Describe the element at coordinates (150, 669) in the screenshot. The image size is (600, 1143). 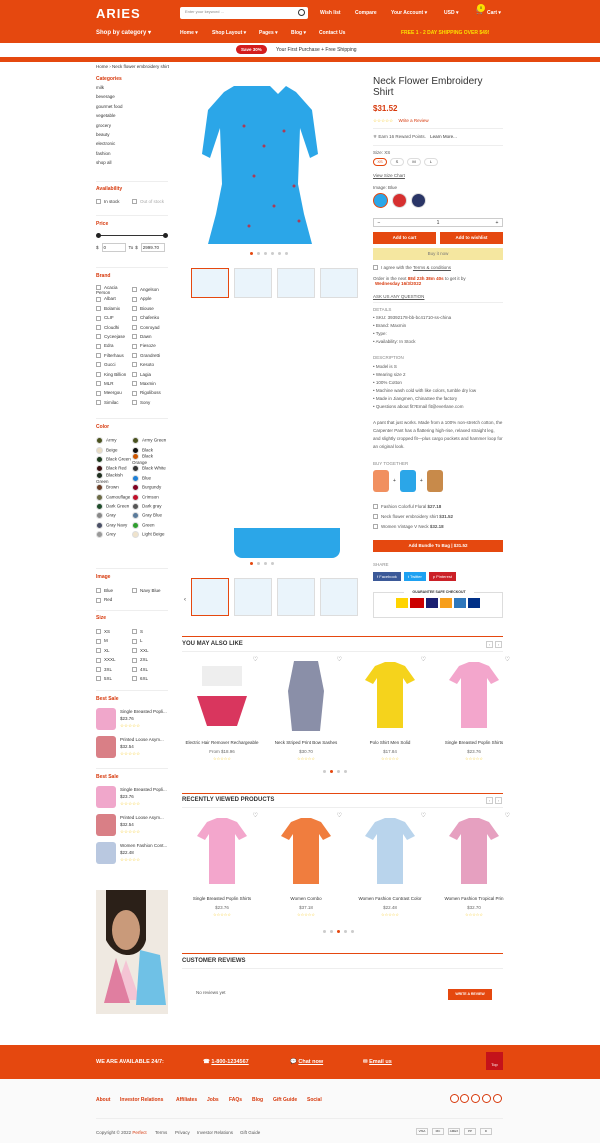
I see `size-filter: 4XL` at that location.